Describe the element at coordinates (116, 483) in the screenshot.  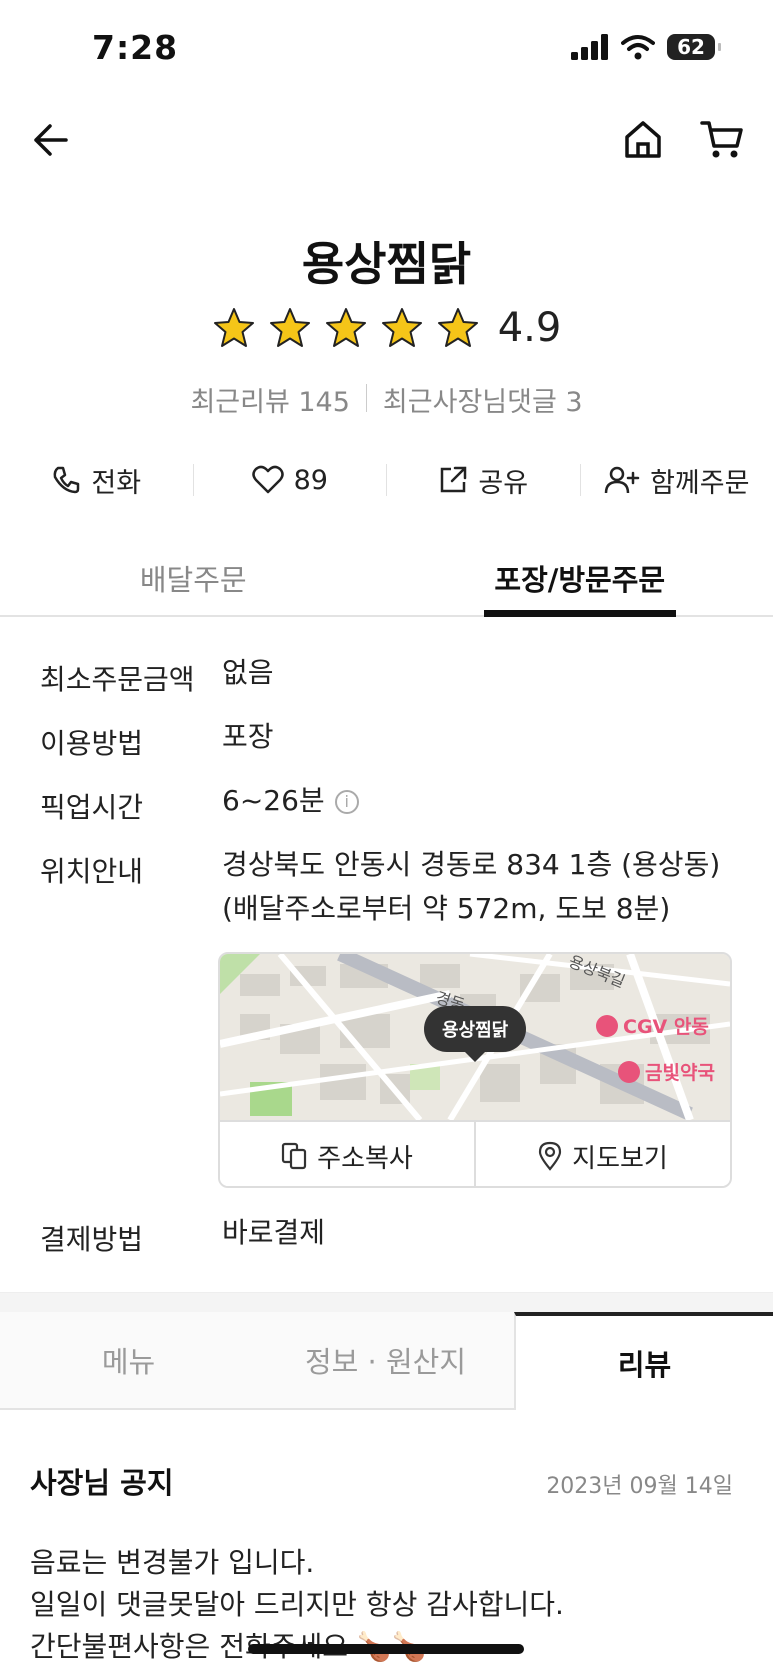
I see `call-label: 전화` at that location.